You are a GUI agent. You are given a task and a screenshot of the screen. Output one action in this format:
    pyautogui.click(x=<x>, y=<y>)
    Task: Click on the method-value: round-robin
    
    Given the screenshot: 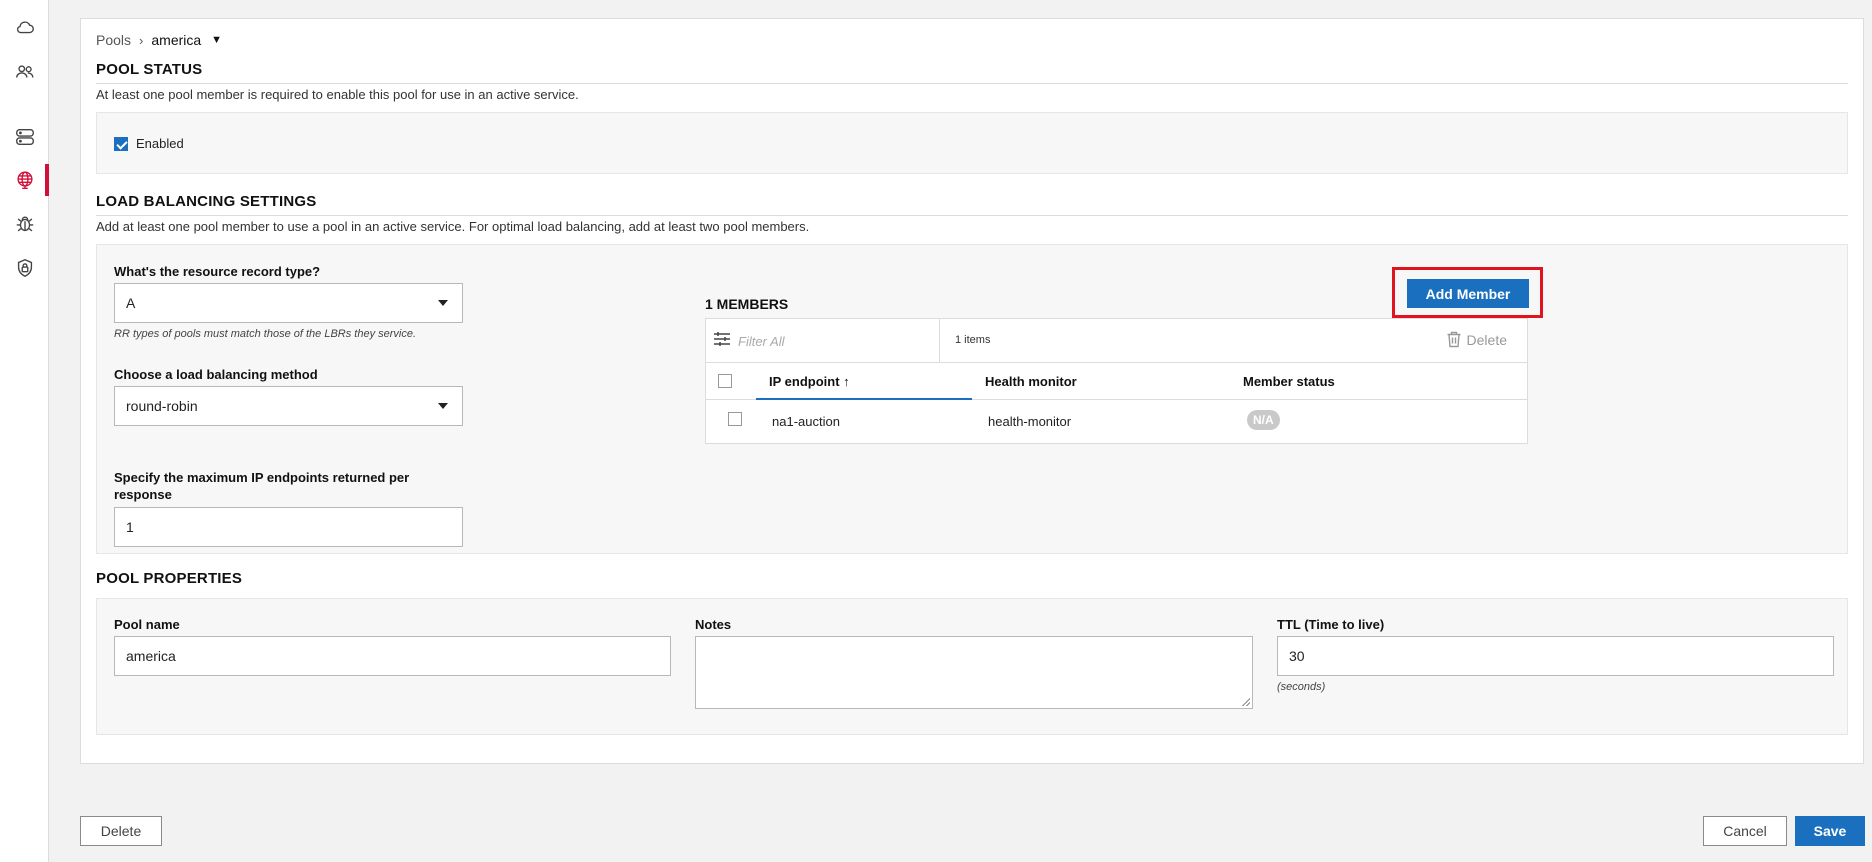 What is the action you would take?
    pyautogui.click(x=162, y=406)
    